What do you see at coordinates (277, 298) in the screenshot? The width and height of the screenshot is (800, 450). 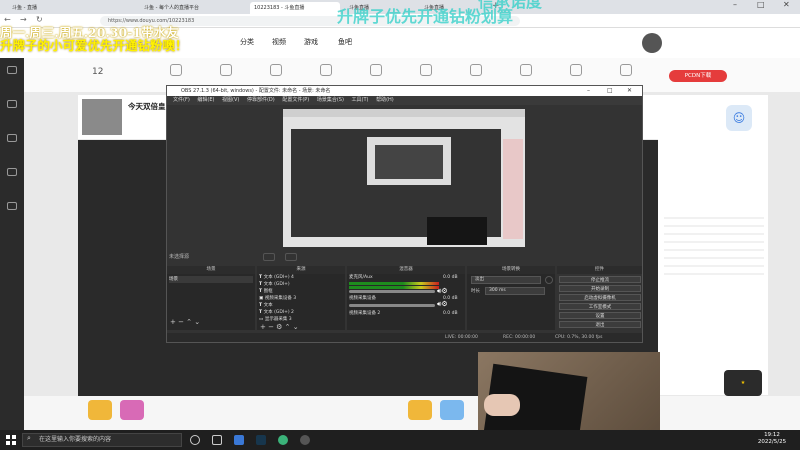 I see `source-item: ▣ 视频采集设备 3` at bounding box center [277, 298].